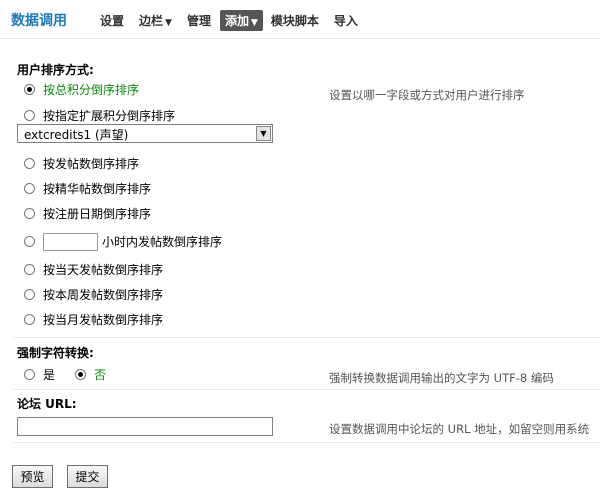  What do you see at coordinates (55, 70) in the screenshot?
I see `sort-section-title: 用户排序方式:` at bounding box center [55, 70].